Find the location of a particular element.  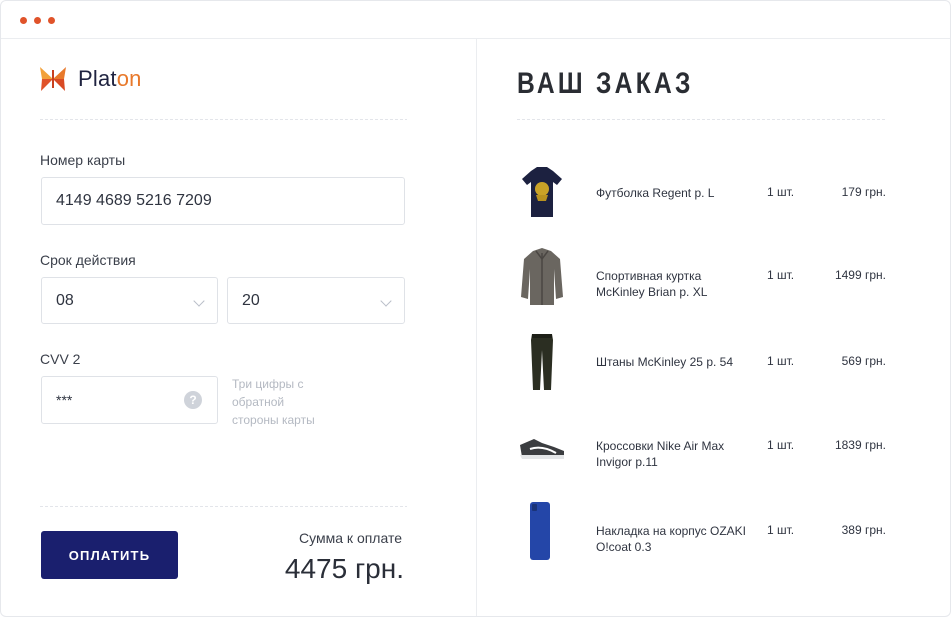

sum-value: 4475 грн. is located at coordinates (344, 568).